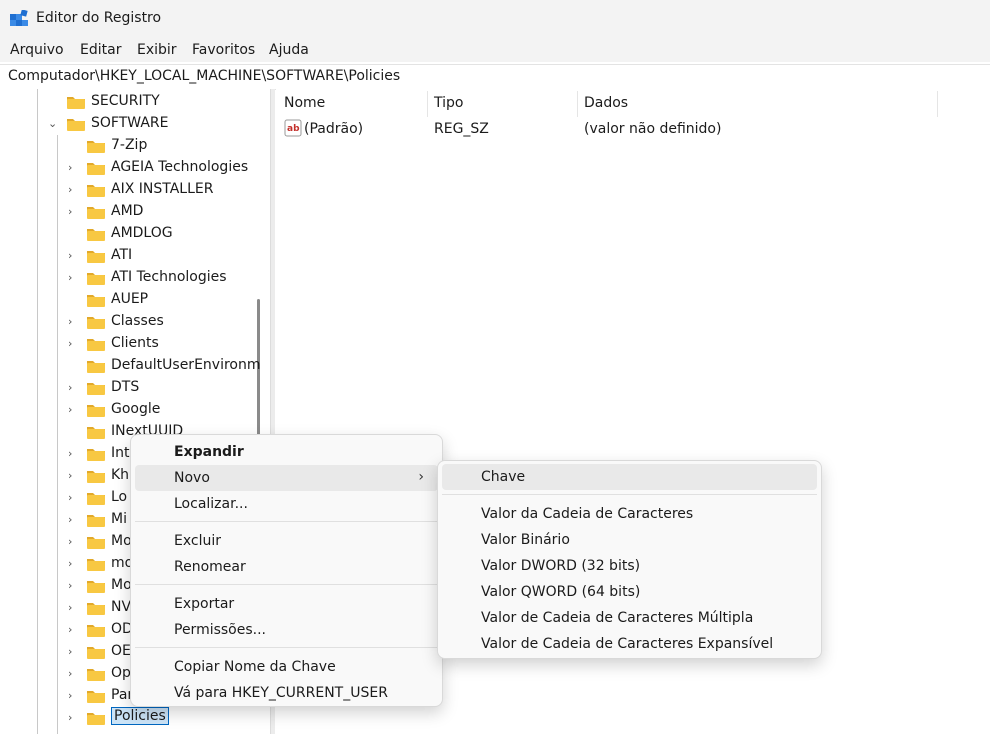 The width and height of the screenshot is (990, 734). What do you see at coordinates (169, 344) in the screenshot?
I see `tree-item: › Clients` at bounding box center [169, 344].